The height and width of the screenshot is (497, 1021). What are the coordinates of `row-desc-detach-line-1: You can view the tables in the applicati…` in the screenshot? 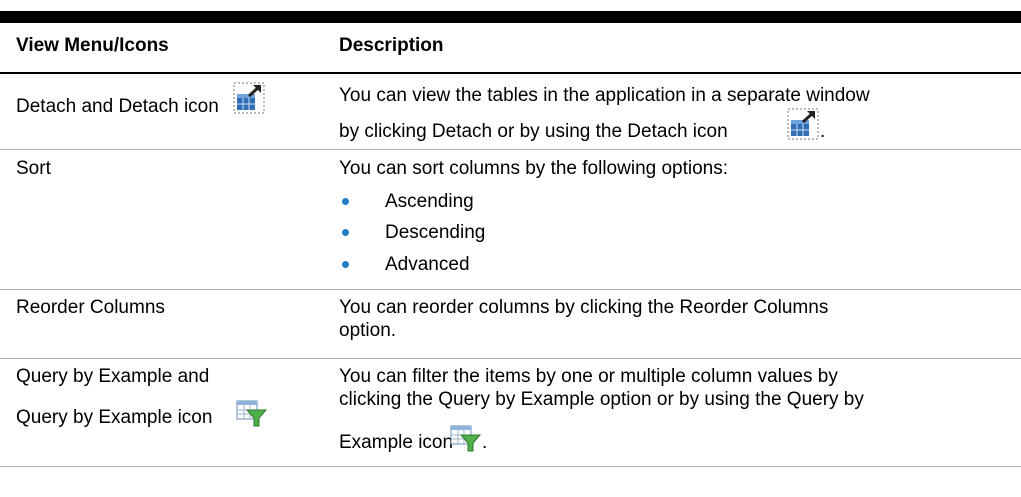 It's located at (604, 95).